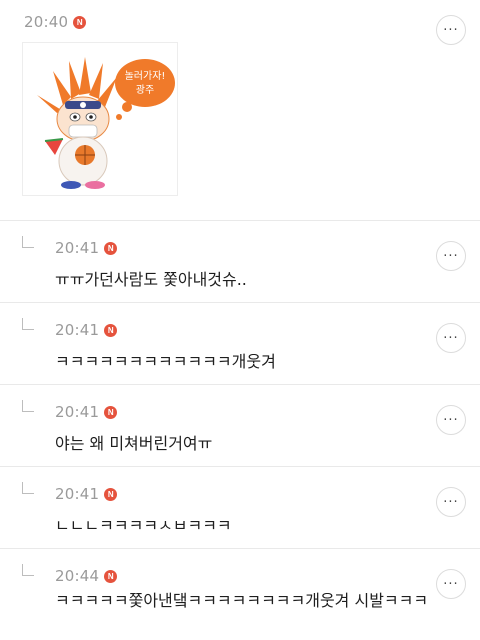 This screenshot has width=480, height=640. I want to click on reply-text: ㅠㅠ가던사람도 쫓아내것슈.., so click(151, 279).